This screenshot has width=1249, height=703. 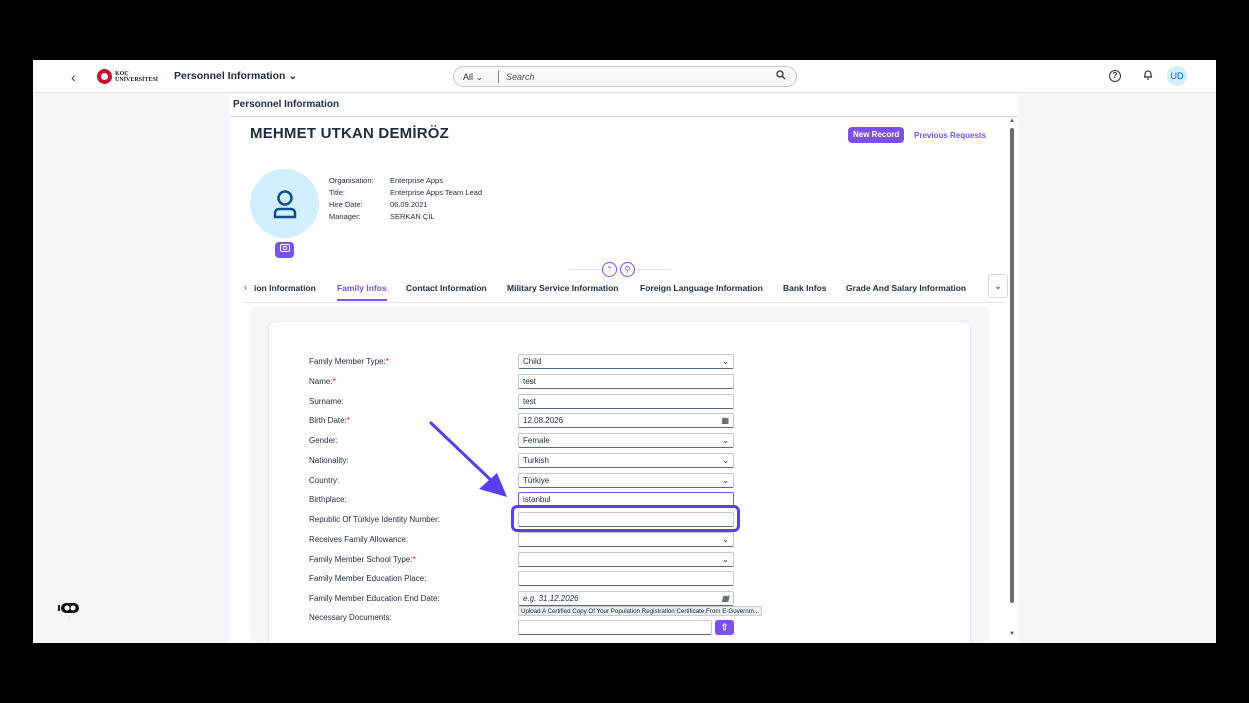 What do you see at coordinates (321, 381) in the screenshot?
I see `field-label: Name:` at bounding box center [321, 381].